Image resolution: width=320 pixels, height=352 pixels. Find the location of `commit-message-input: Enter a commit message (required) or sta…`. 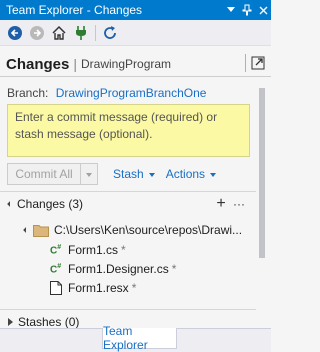

commit-message-input: Enter a commit message (required) or sta… is located at coordinates (128, 130).